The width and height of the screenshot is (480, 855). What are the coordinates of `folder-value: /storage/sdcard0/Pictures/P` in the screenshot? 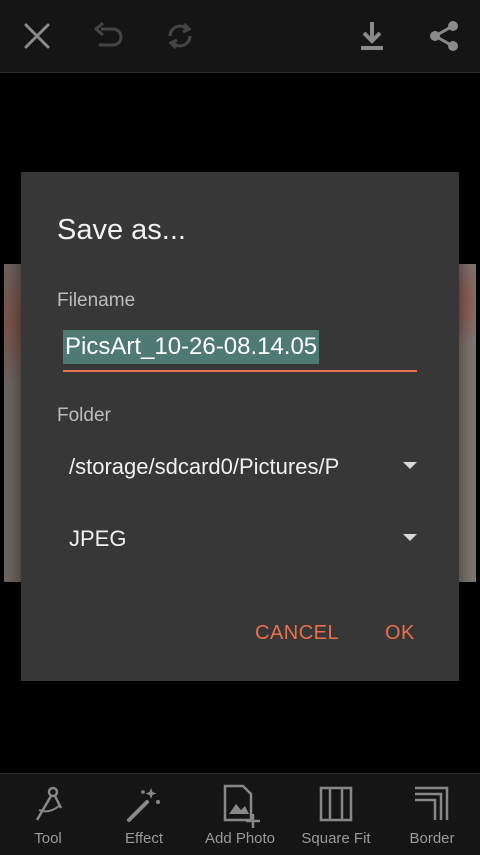 It's located at (204, 466).